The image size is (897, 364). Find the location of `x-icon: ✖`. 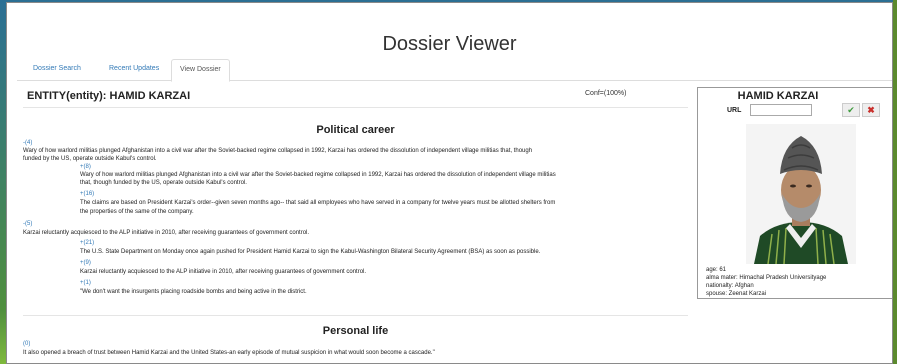

x-icon: ✖ is located at coordinates (871, 110).